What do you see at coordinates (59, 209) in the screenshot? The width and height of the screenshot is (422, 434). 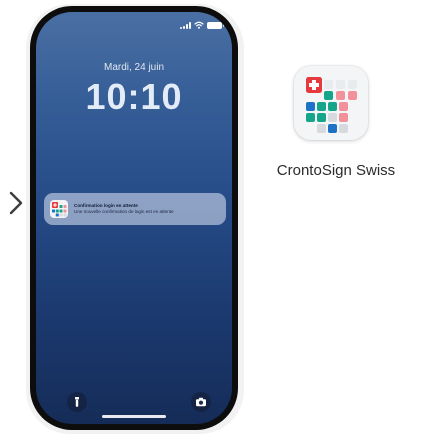 I see `crontosign-app-icon` at bounding box center [59, 209].